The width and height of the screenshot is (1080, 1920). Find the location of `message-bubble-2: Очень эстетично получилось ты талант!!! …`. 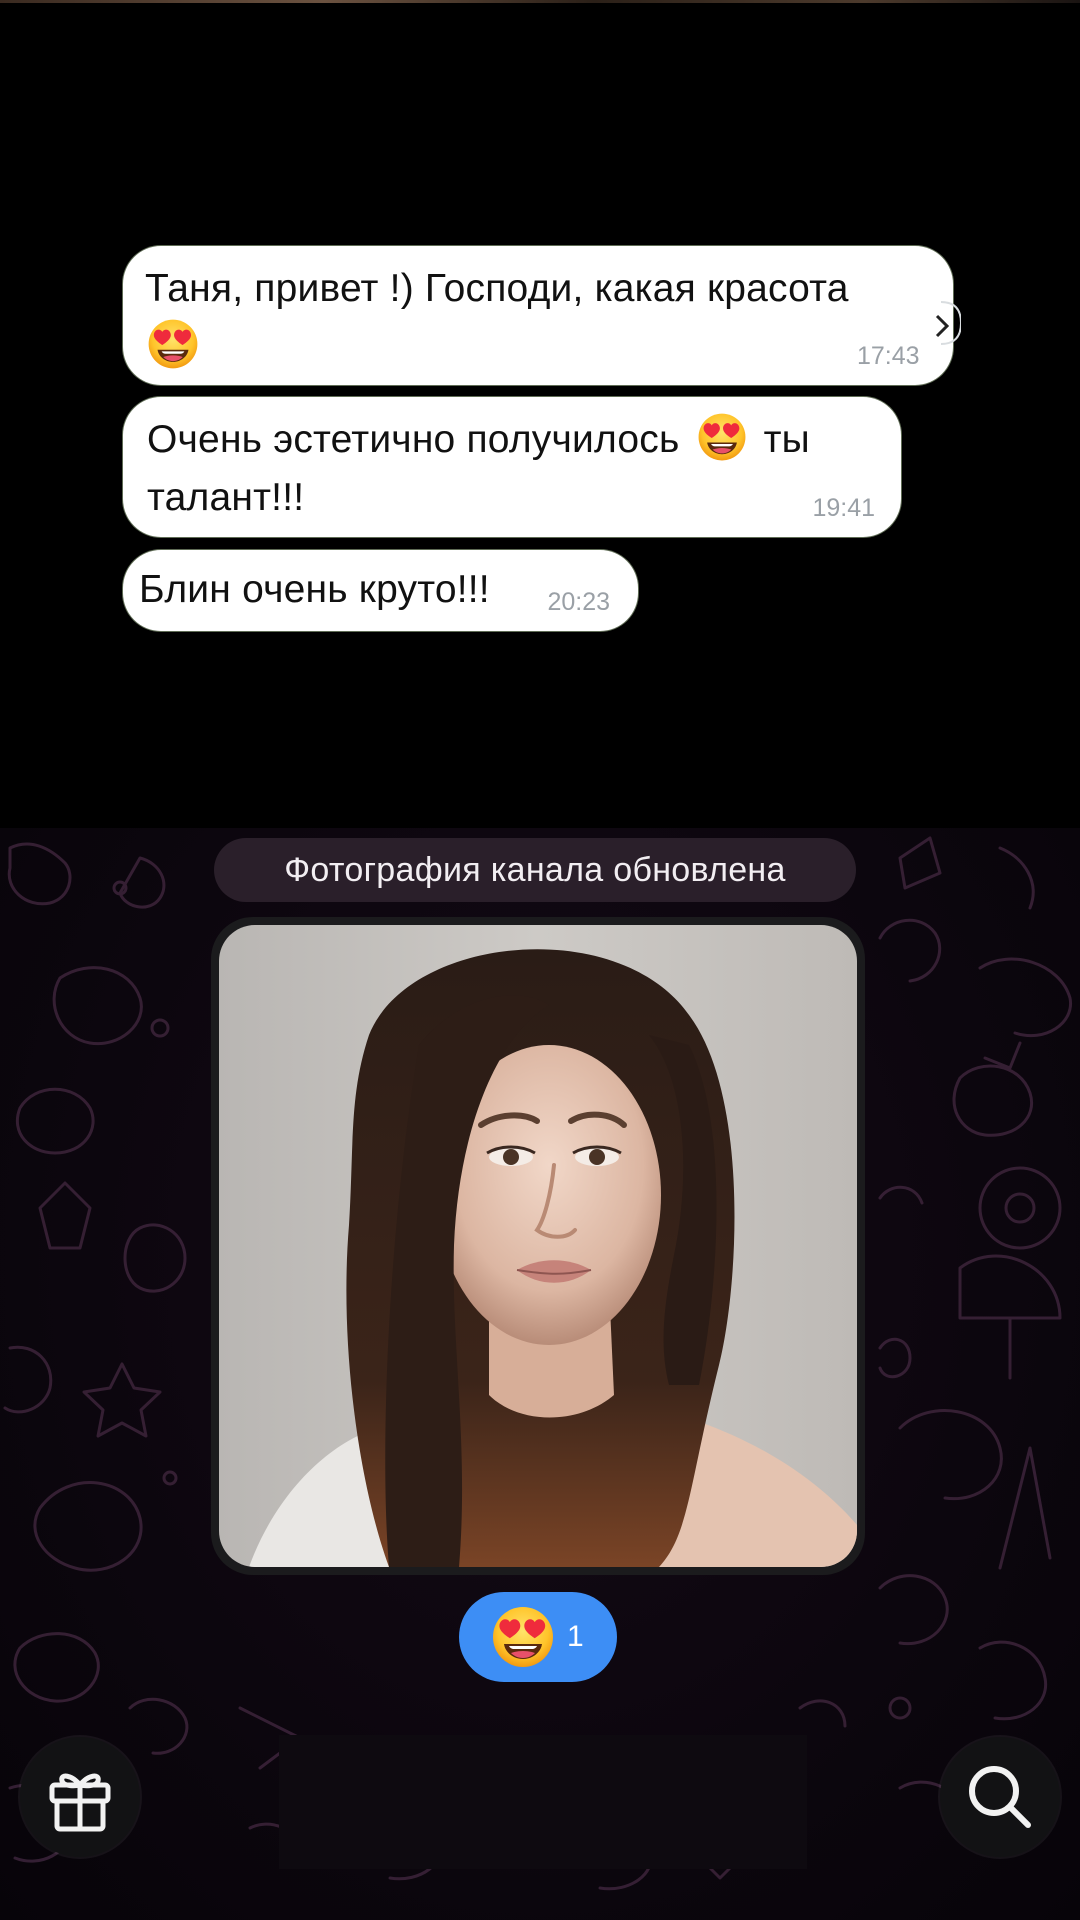

message-bubble-2: Очень эстетично получилось ты талант!!! … is located at coordinates (512, 467).